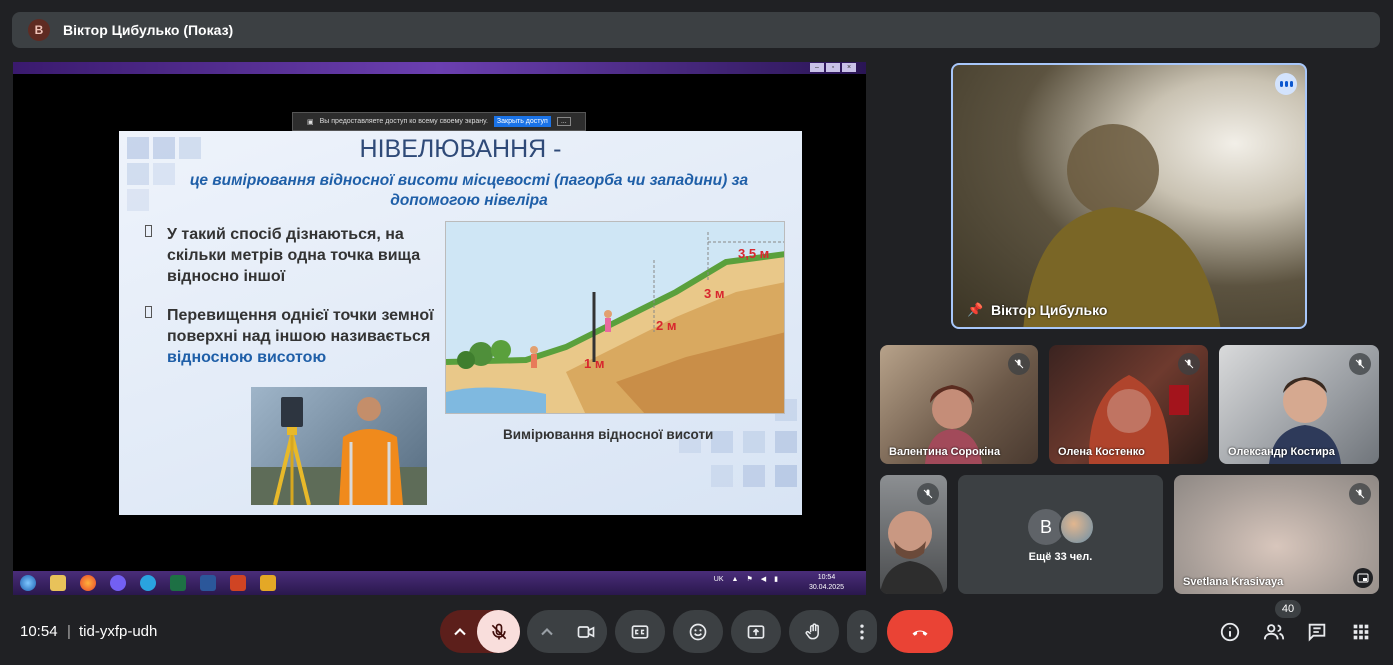  What do you see at coordinates (148, 30) in the screenshot?
I see `presenter-title: Віктор Цибулько (Показ)` at bounding box center [148, 30].